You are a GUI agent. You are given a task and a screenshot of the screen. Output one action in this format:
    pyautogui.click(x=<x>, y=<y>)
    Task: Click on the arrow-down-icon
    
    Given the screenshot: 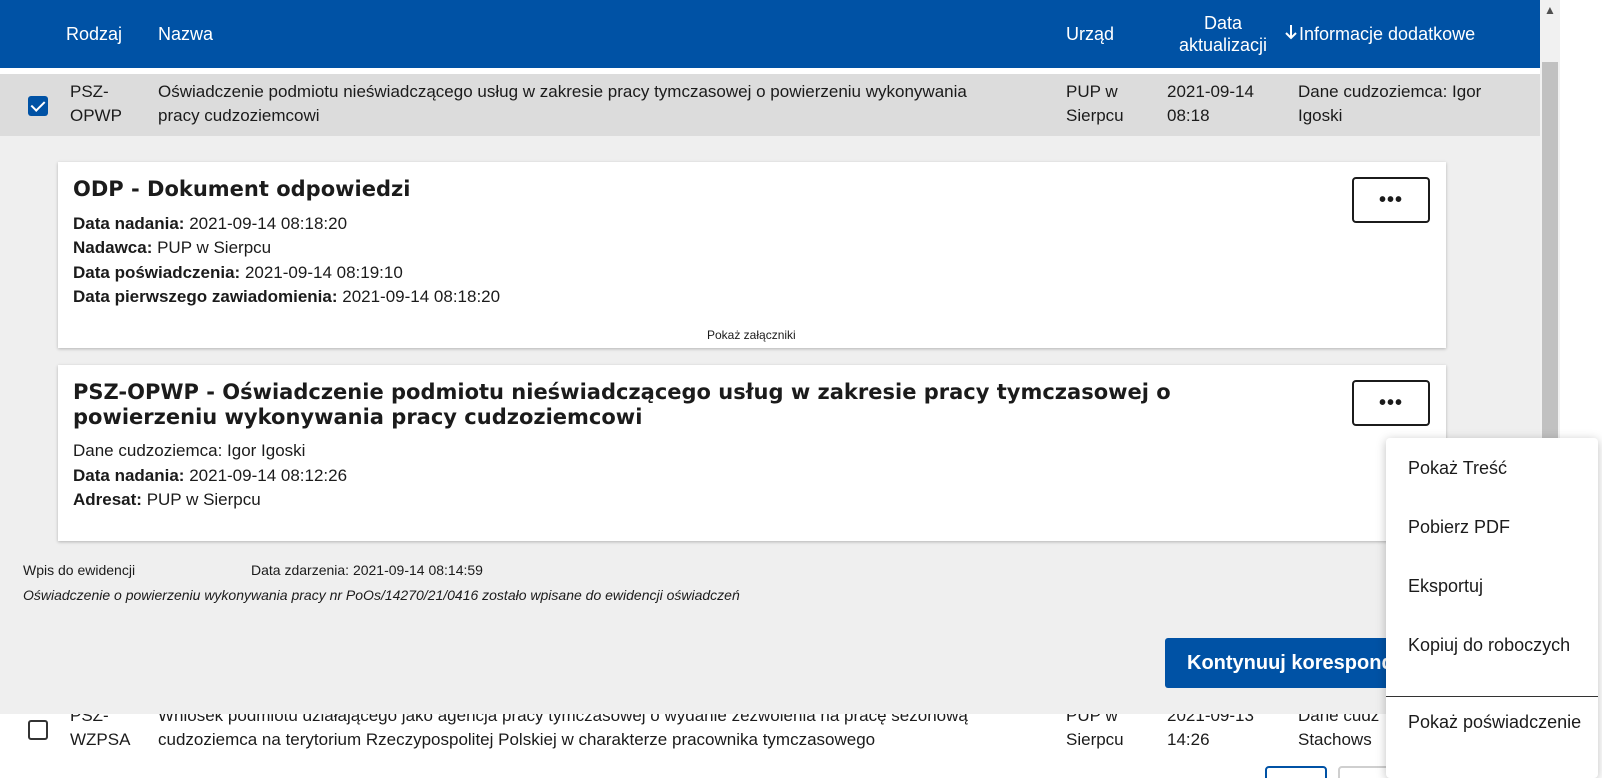 What is the action you would take?
    pyautogui.click(x=1291, y=34)
    